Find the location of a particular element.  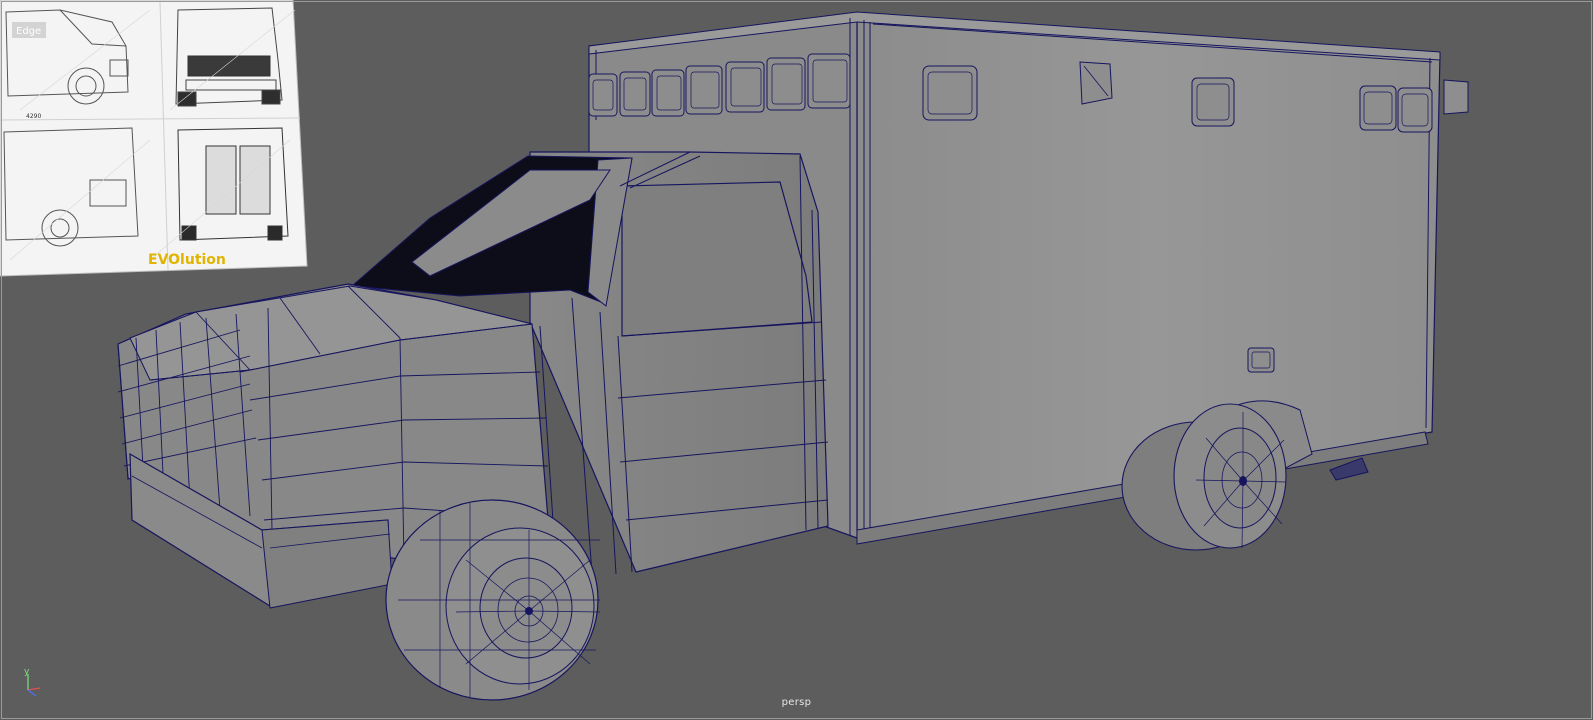

front-wheel is located at coordinates (493, 600).